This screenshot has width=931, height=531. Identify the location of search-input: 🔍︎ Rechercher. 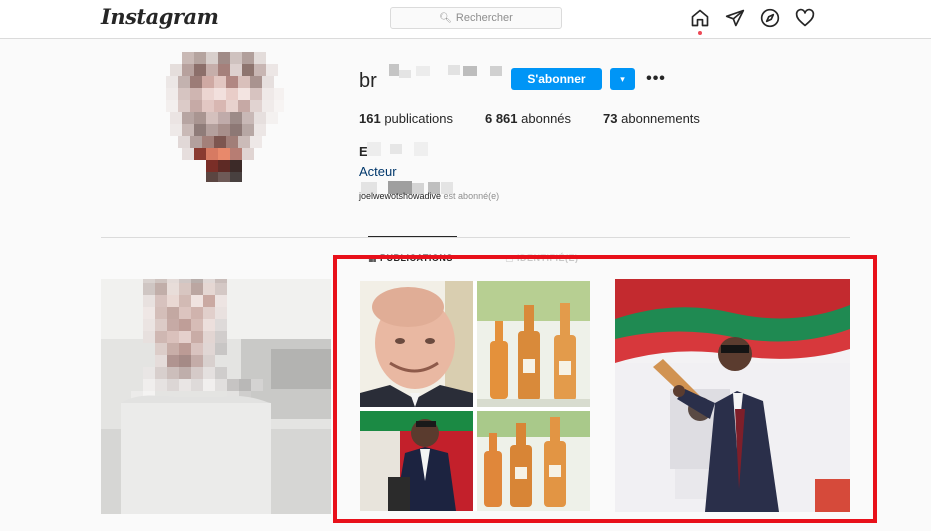
(476, 18).